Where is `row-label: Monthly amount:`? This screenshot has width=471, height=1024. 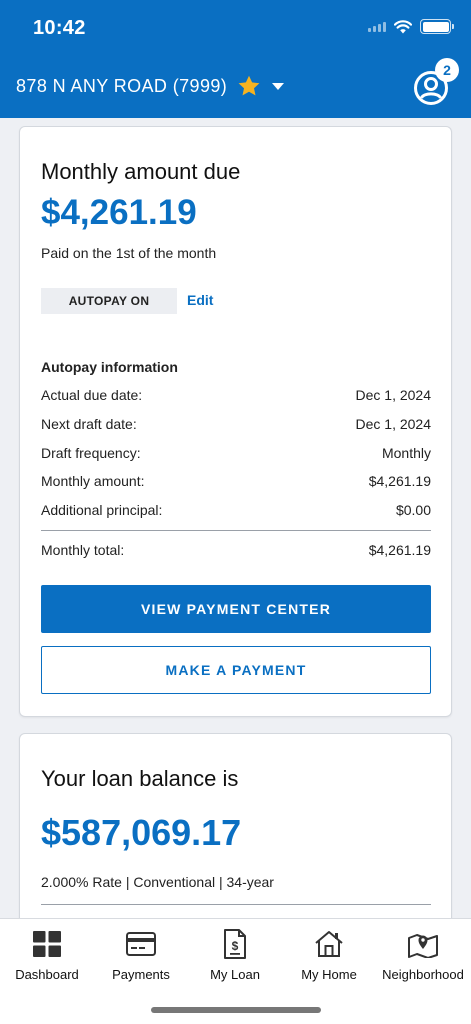
row-label: Monthly amount: is located at coordinates (93, 481).